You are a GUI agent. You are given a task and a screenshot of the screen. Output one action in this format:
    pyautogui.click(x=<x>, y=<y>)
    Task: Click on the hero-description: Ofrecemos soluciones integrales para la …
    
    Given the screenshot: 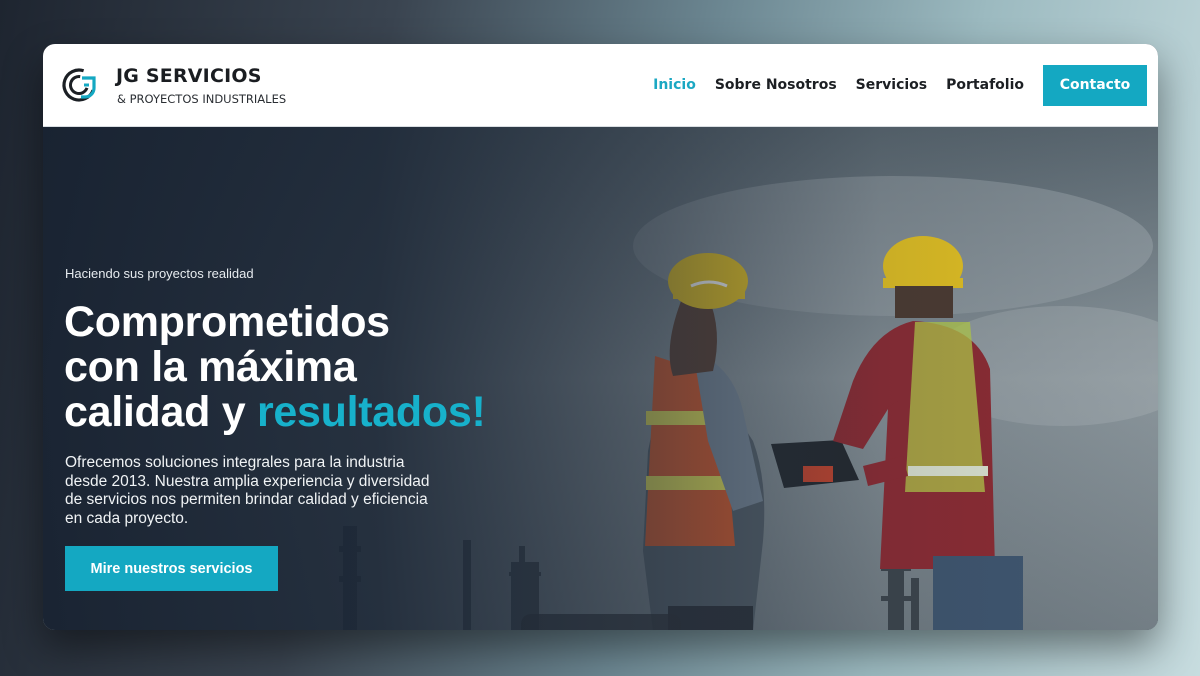 What is the action you would take?
    pyautogui.click(x=247, y=490)
    